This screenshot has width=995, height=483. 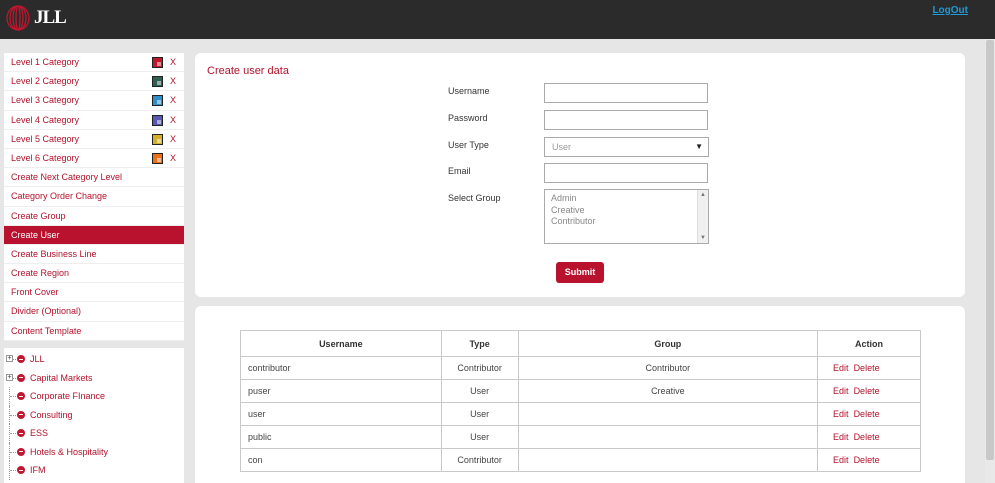 What do you see at coordinates (94, 101) in the screenshot?
I see `sidebar-item-level-3-category: Level 3 Category X` at bounding box center [94, 101].